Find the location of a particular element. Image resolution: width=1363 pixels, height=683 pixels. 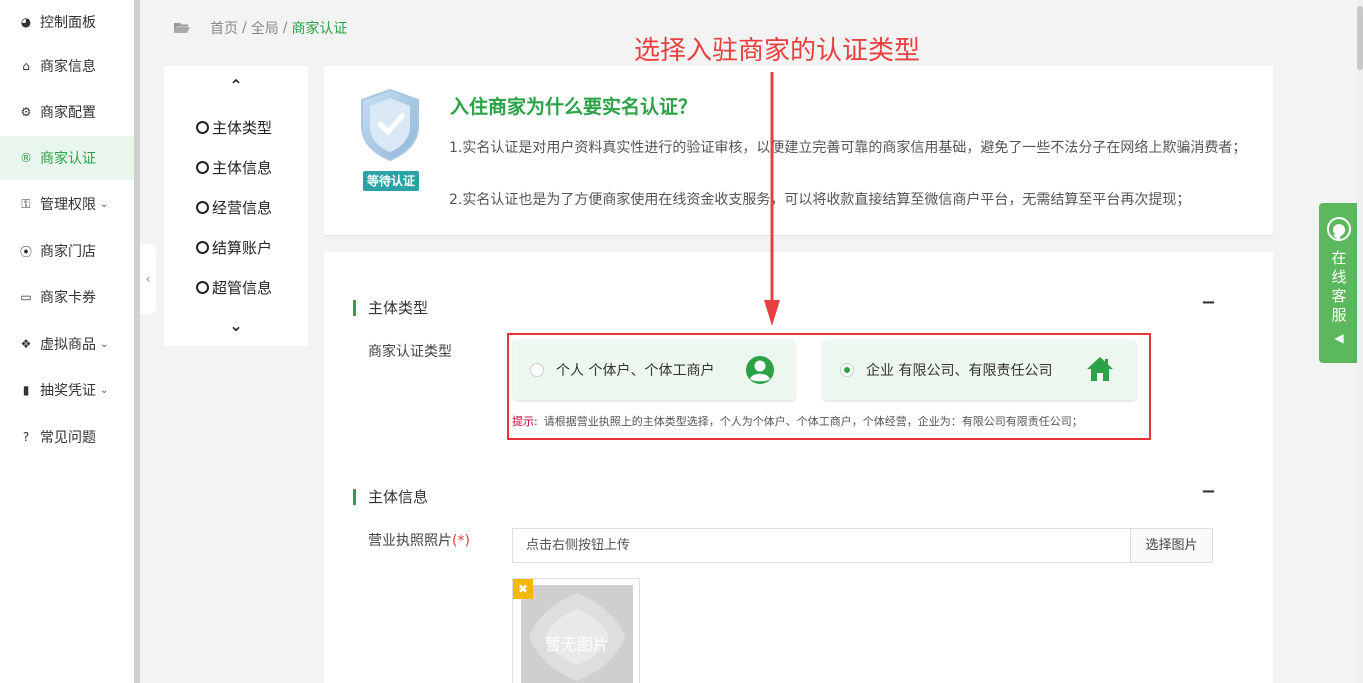

sidebar-item-merchant-info: ⌂ 商家信息 is located at coordinates (67, 66).